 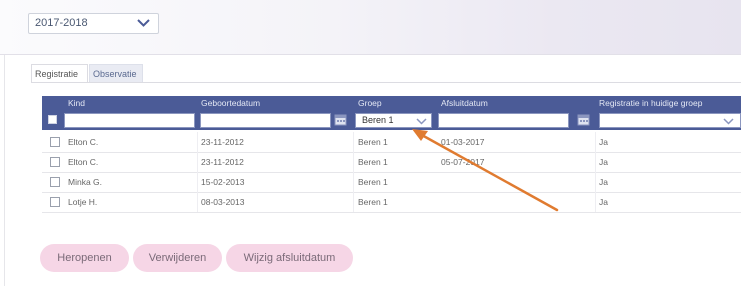 I want to click on column-header-kind: Kind, so click(x=76, y=103).